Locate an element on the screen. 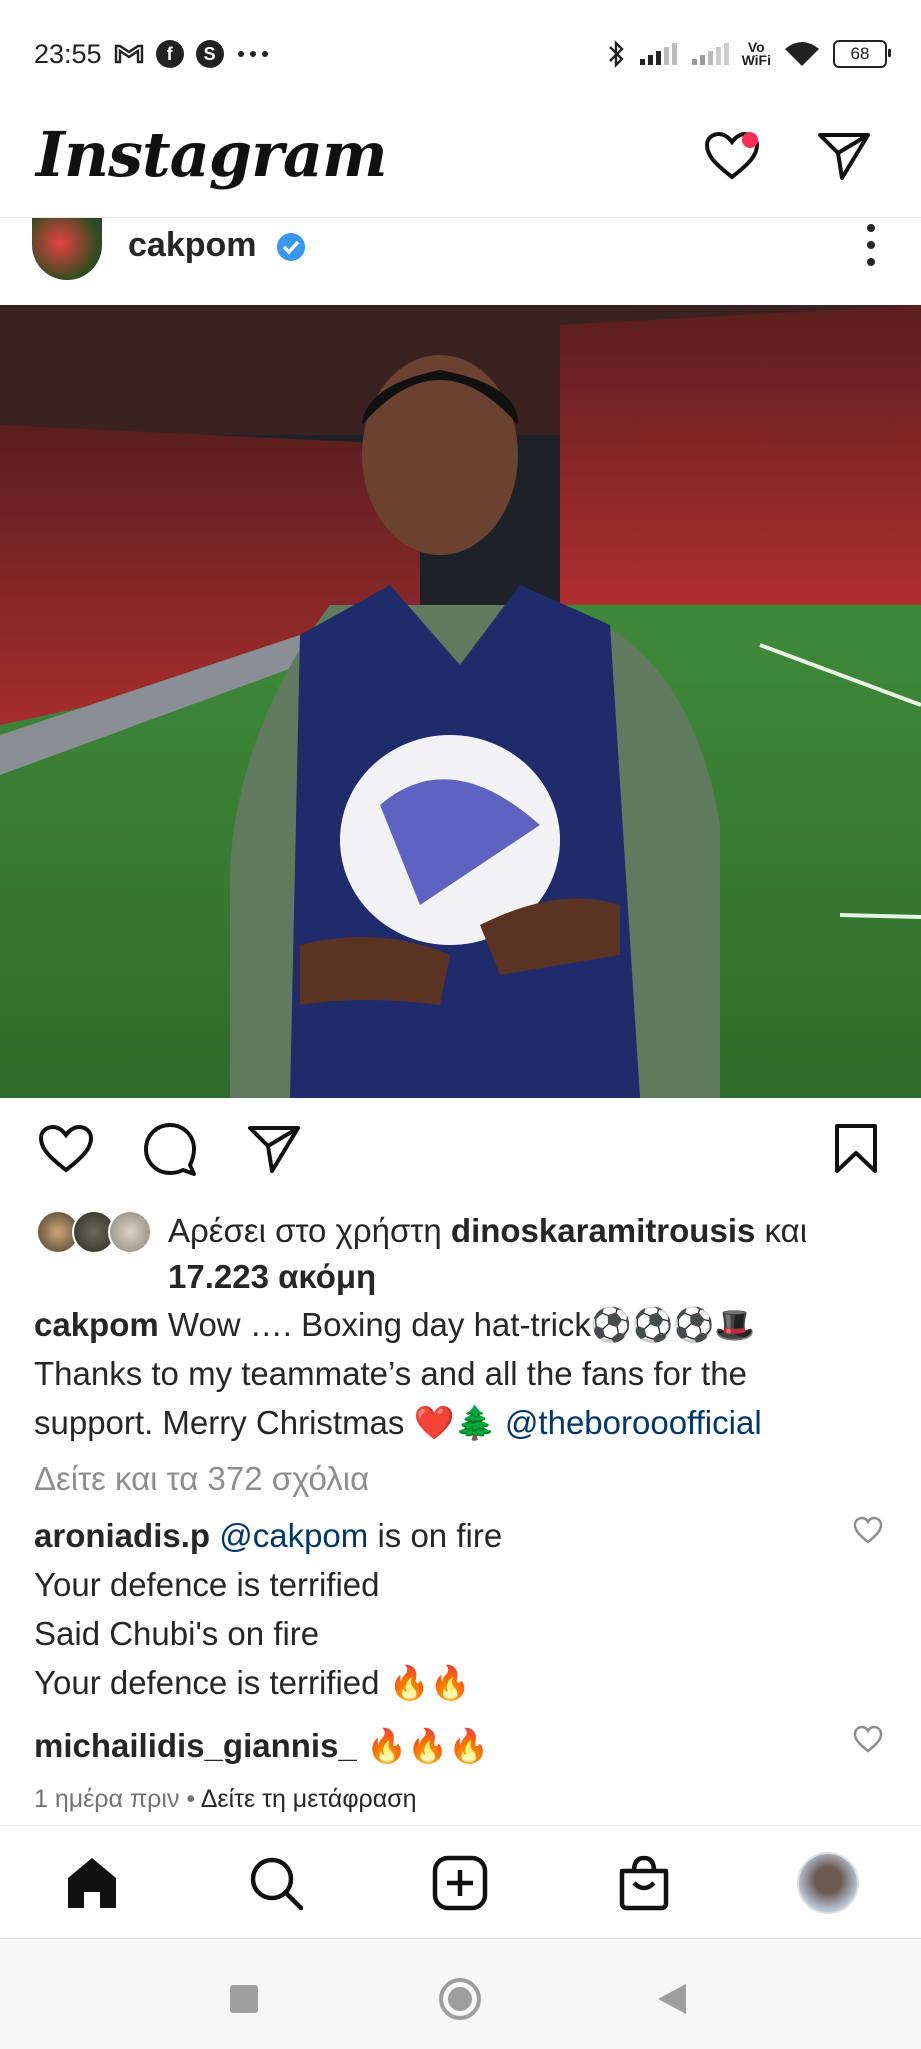 This screenshot has height=2049, width=921. post-author-username: cakpom is located at coordinates (192, 245).